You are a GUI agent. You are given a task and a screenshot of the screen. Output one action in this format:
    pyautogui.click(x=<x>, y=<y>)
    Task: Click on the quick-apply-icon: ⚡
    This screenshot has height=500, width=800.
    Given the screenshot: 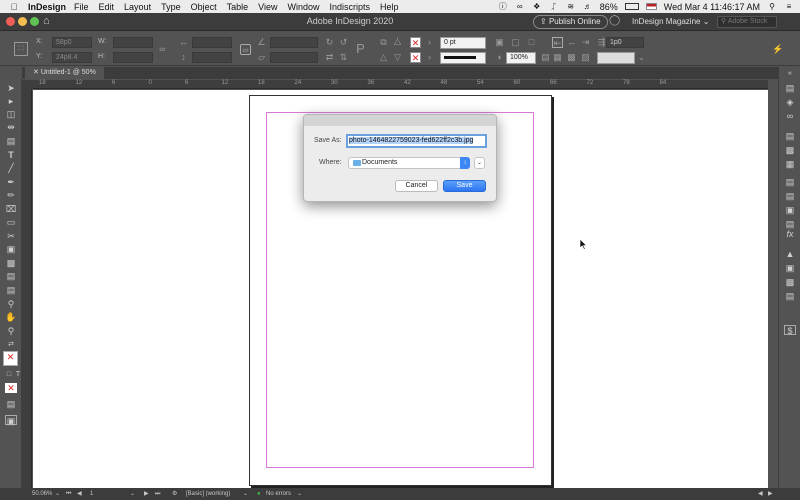 What is the action you would take?
    pyautogui.click(x=777, y=49)
    